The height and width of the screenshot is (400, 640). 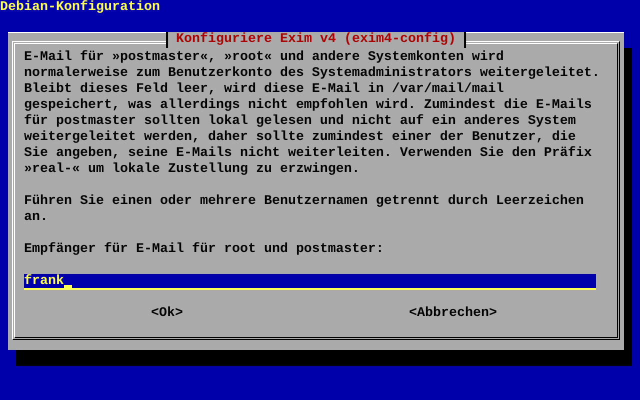 I want to click on description-text: Führen Sie einen oder mehrere Benutzernamen getrennt durch Leerzeichen an., so click(x=304, y=210).